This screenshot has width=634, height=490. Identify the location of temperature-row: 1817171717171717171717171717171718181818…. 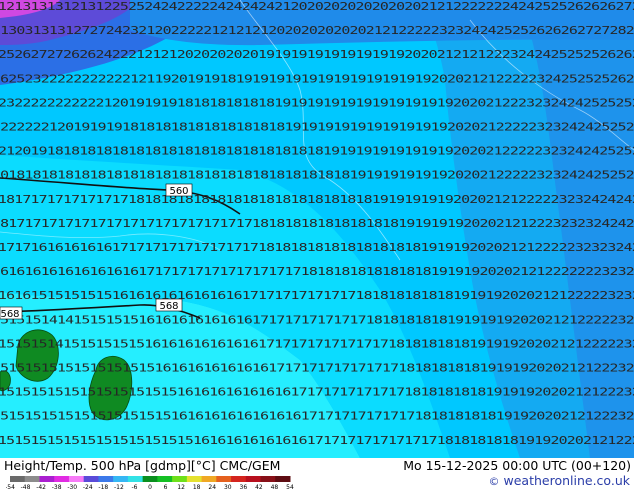
(317, 223).